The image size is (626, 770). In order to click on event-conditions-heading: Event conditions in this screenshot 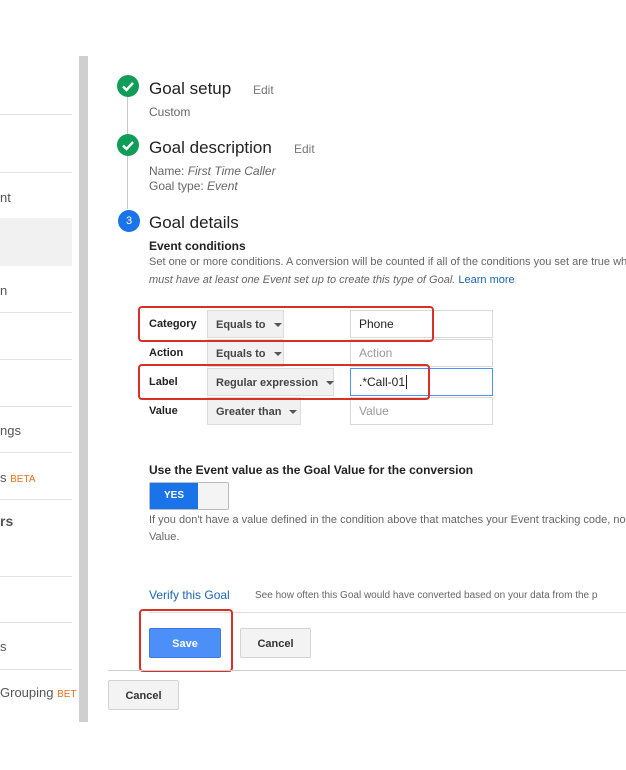, I will do `click(197, 246)`.